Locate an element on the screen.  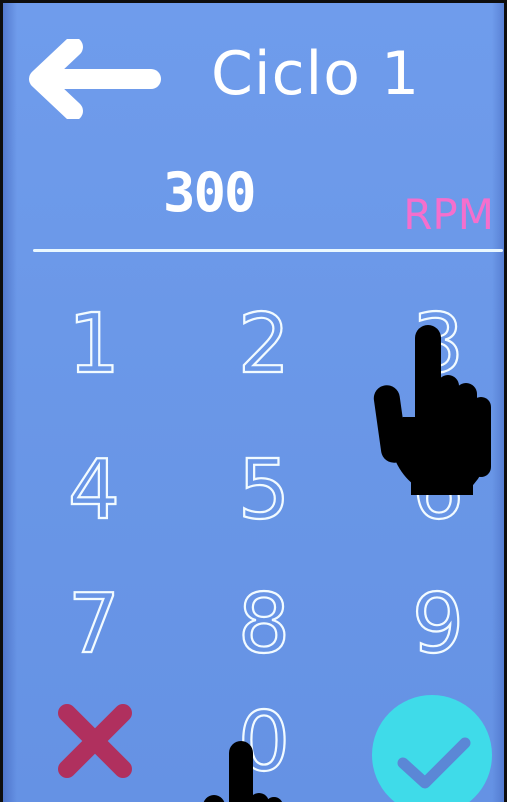
back-button is located at coordinates (95, 79).